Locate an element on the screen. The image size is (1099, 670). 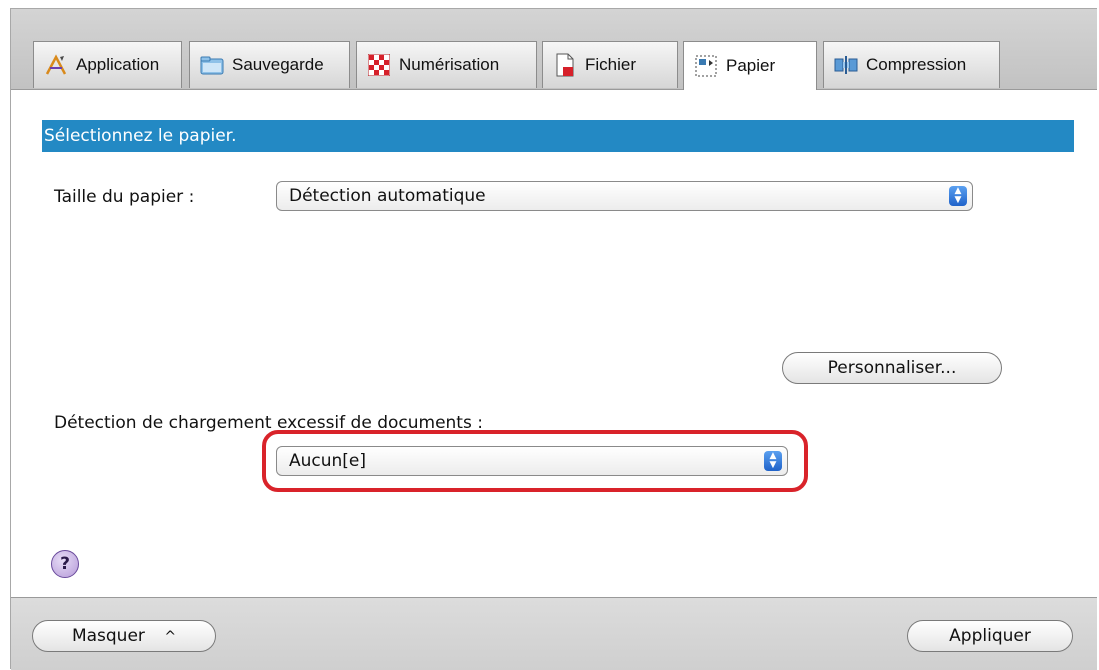
scan-icon is located at coordinates (379, 65).